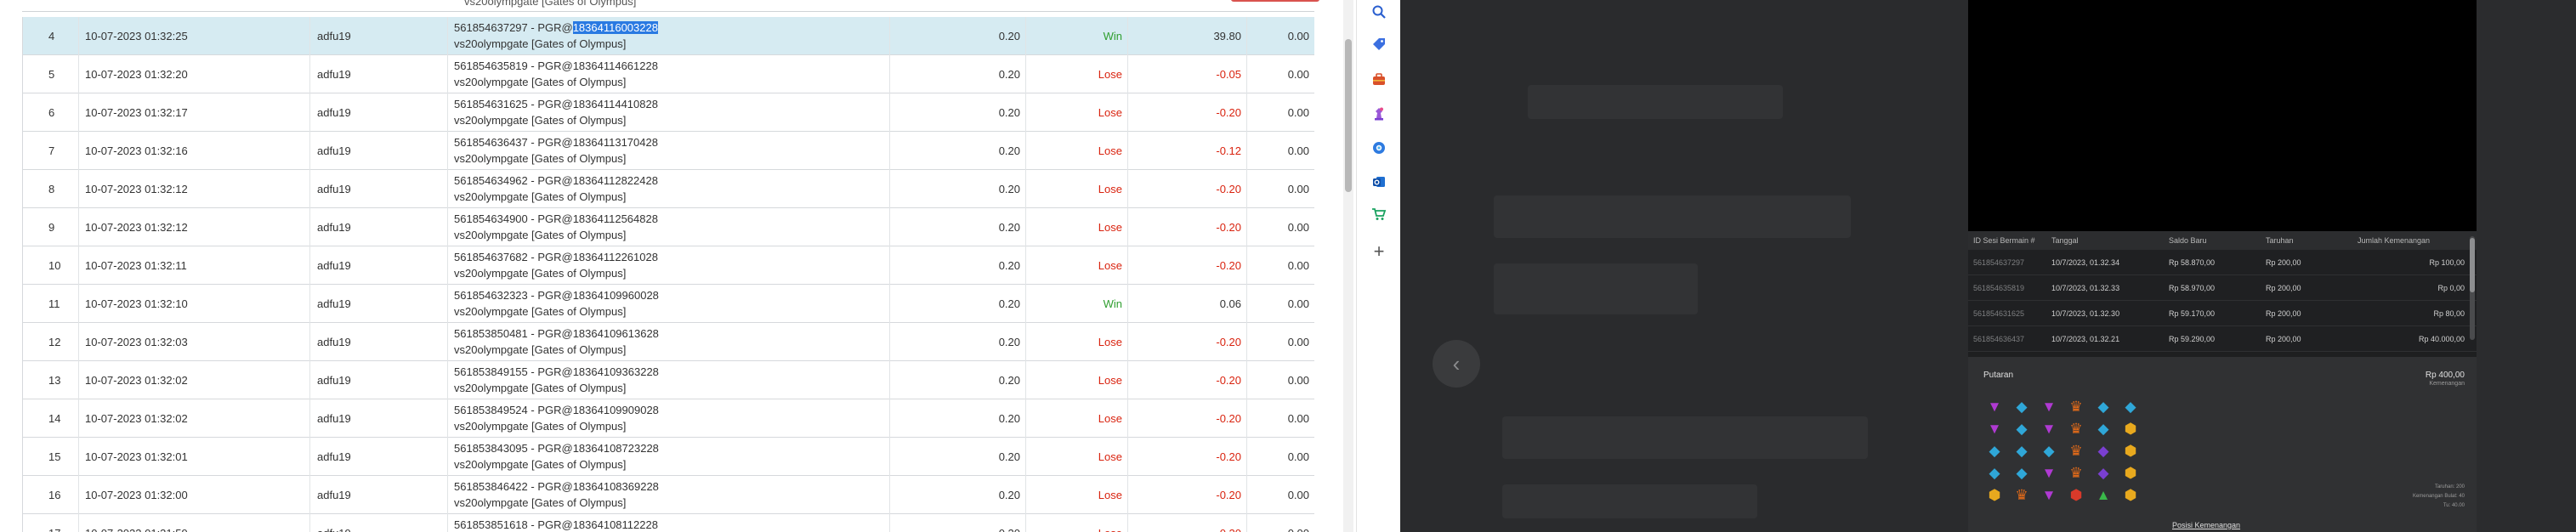 Image resolution: width=2576 pixels, height=532 pixels. I want to click on row-number-text: 6, so click(51, 113).